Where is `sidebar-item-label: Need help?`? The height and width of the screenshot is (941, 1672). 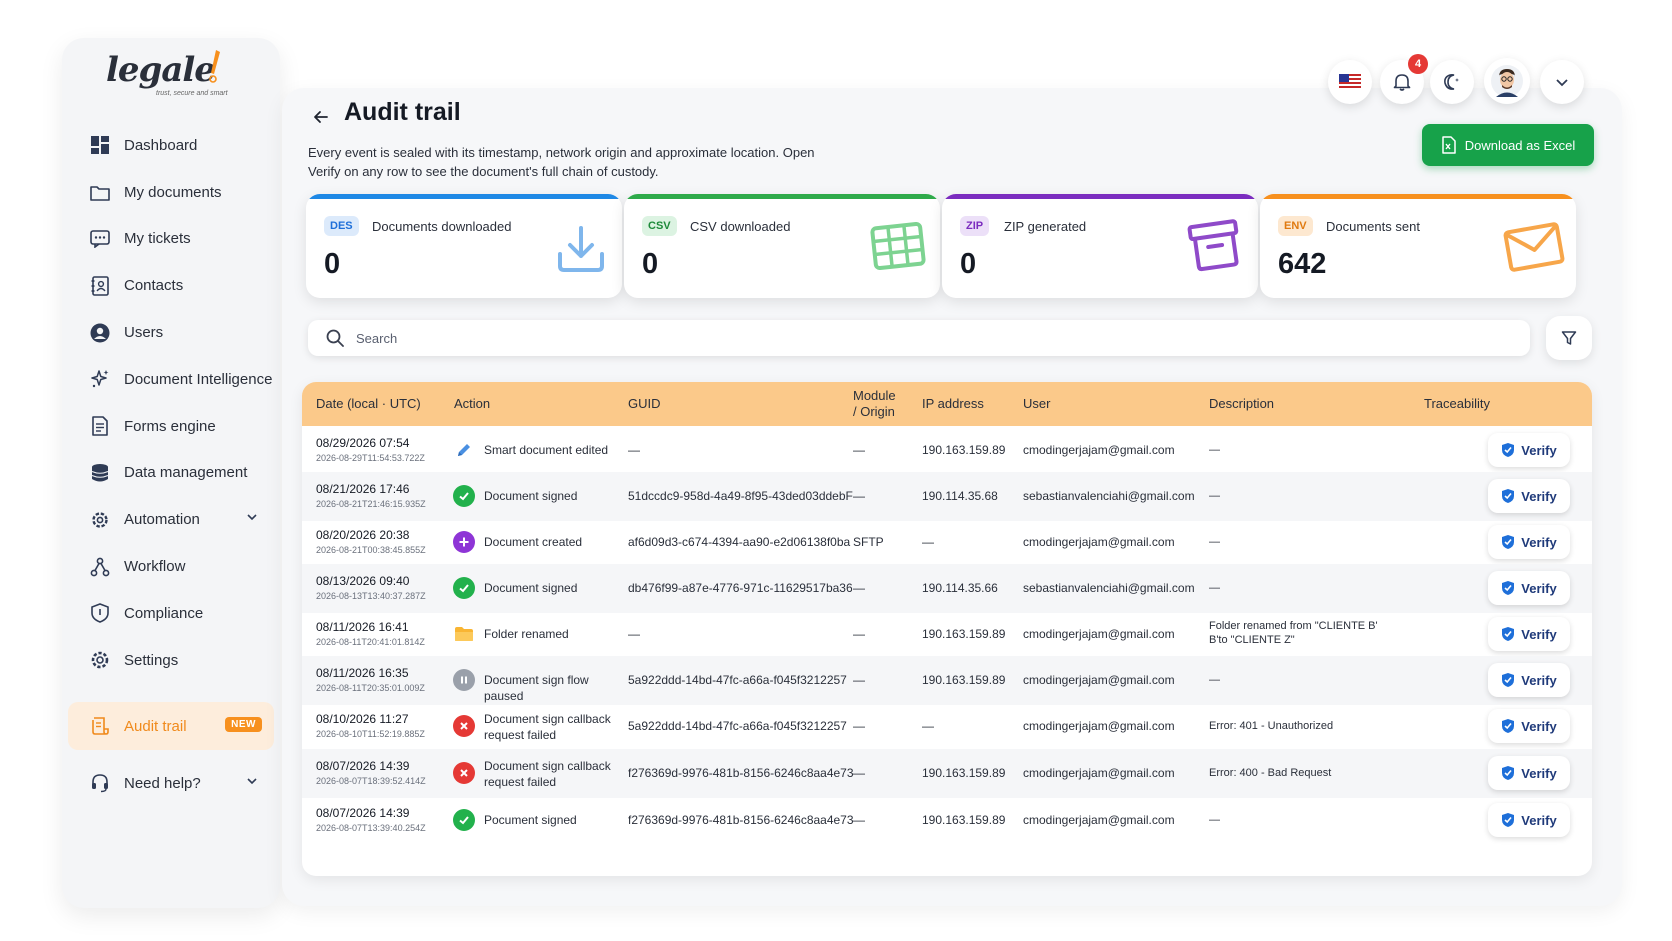
sidebar-item-label: Need help? is located at coordinates (162, 783).